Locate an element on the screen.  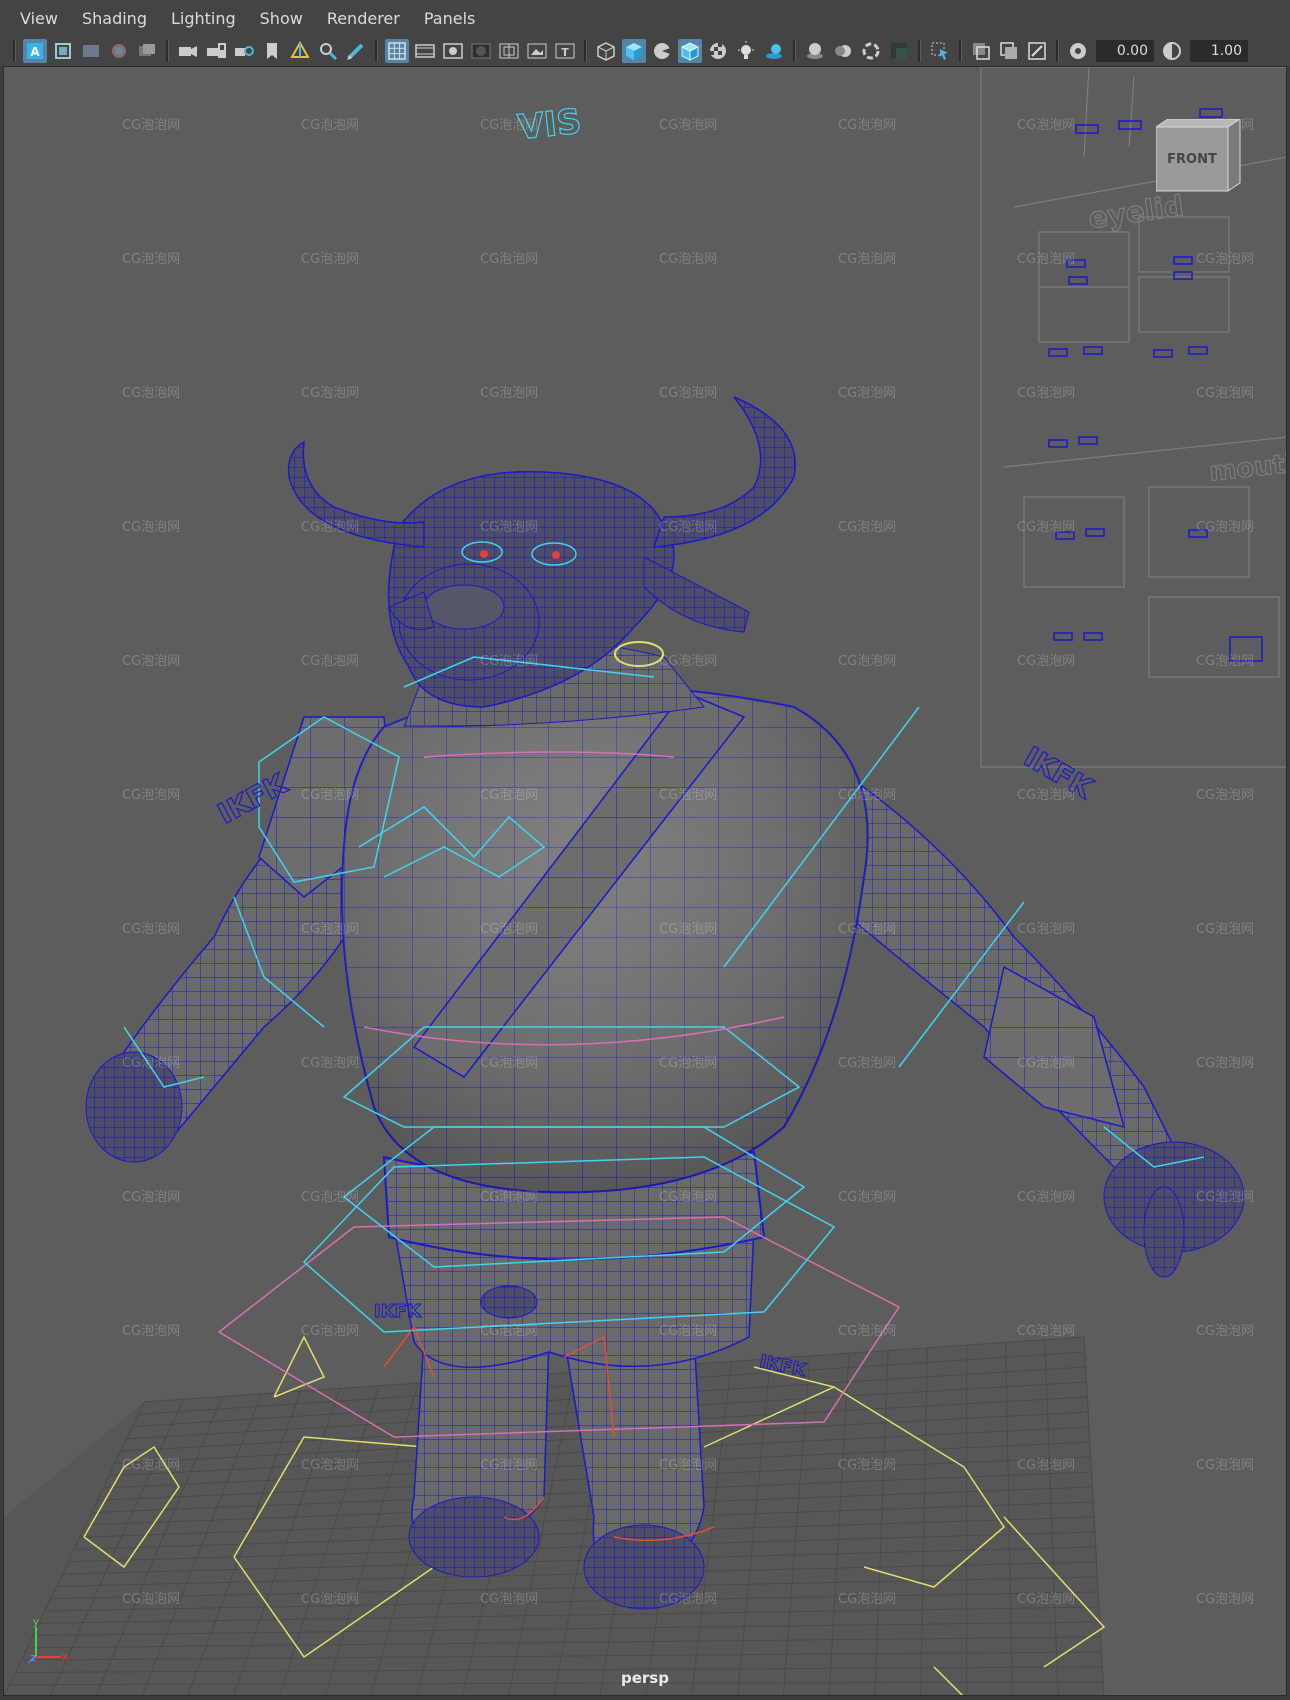
wireframe-on-shaded-button is located at coordinates (690, 51).